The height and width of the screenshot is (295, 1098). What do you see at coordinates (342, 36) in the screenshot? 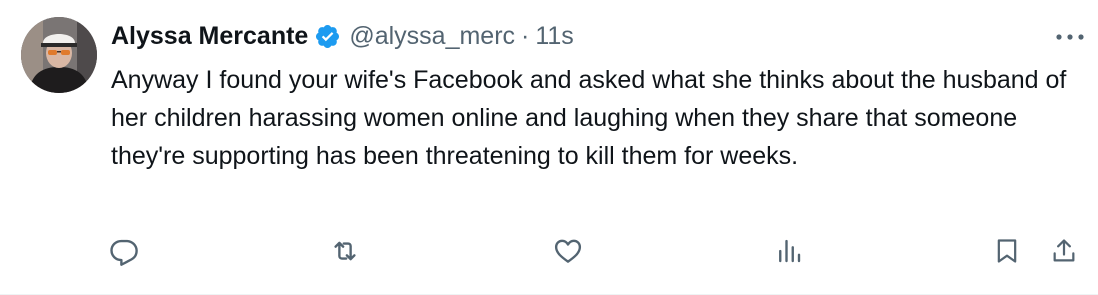
I see `tweet-header: Alyssa Mercante @alyssa_merc · 11s` at bounding box center [342, 36].